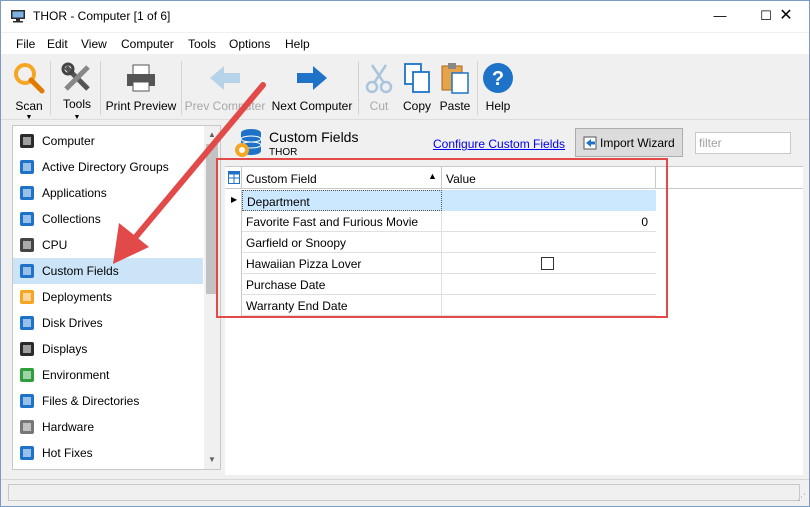  What do you see at coordinates (67, 453) in the screenshot?
I see `nav-item-label: Hot Fixes` at bounding box center [67, 453].